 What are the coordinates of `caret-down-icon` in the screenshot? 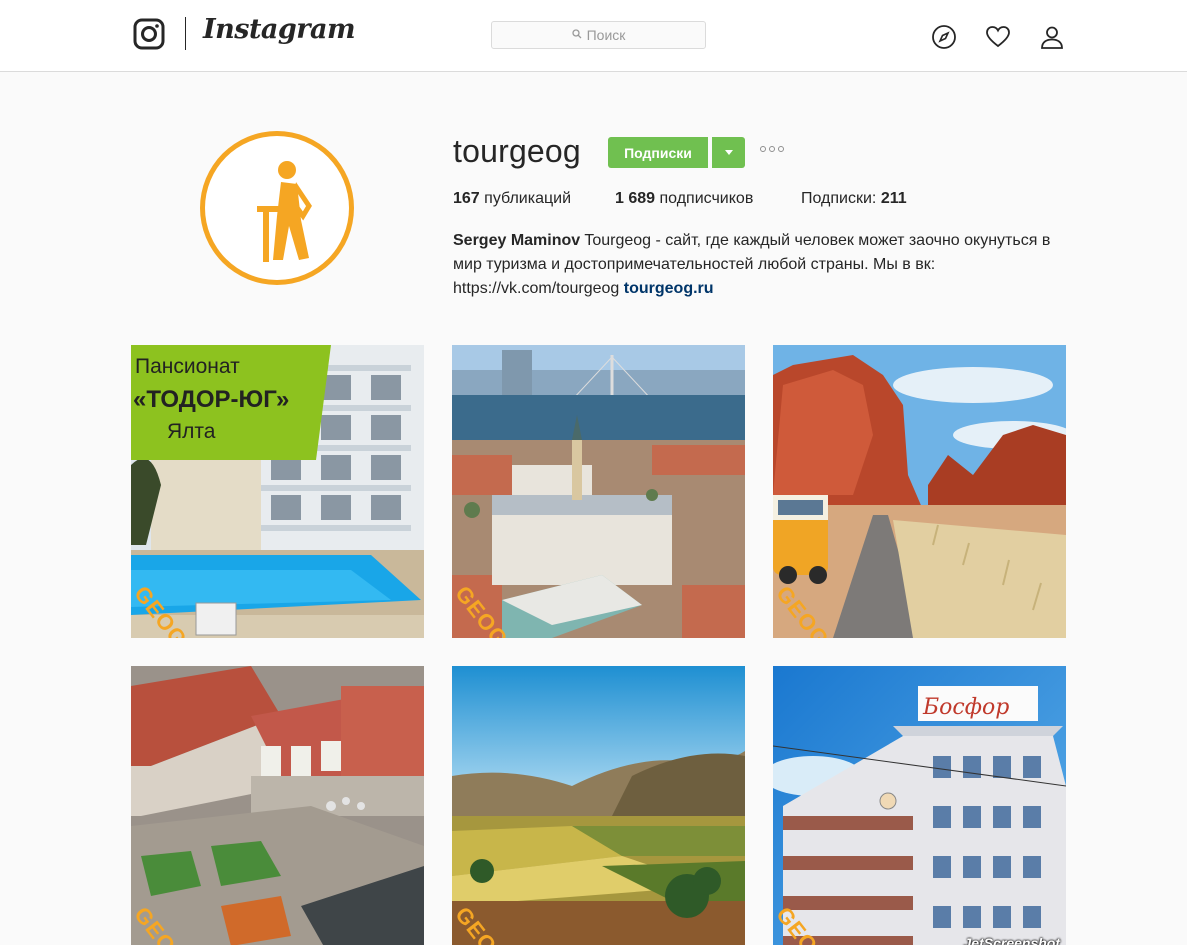 It's located at (728, 152).